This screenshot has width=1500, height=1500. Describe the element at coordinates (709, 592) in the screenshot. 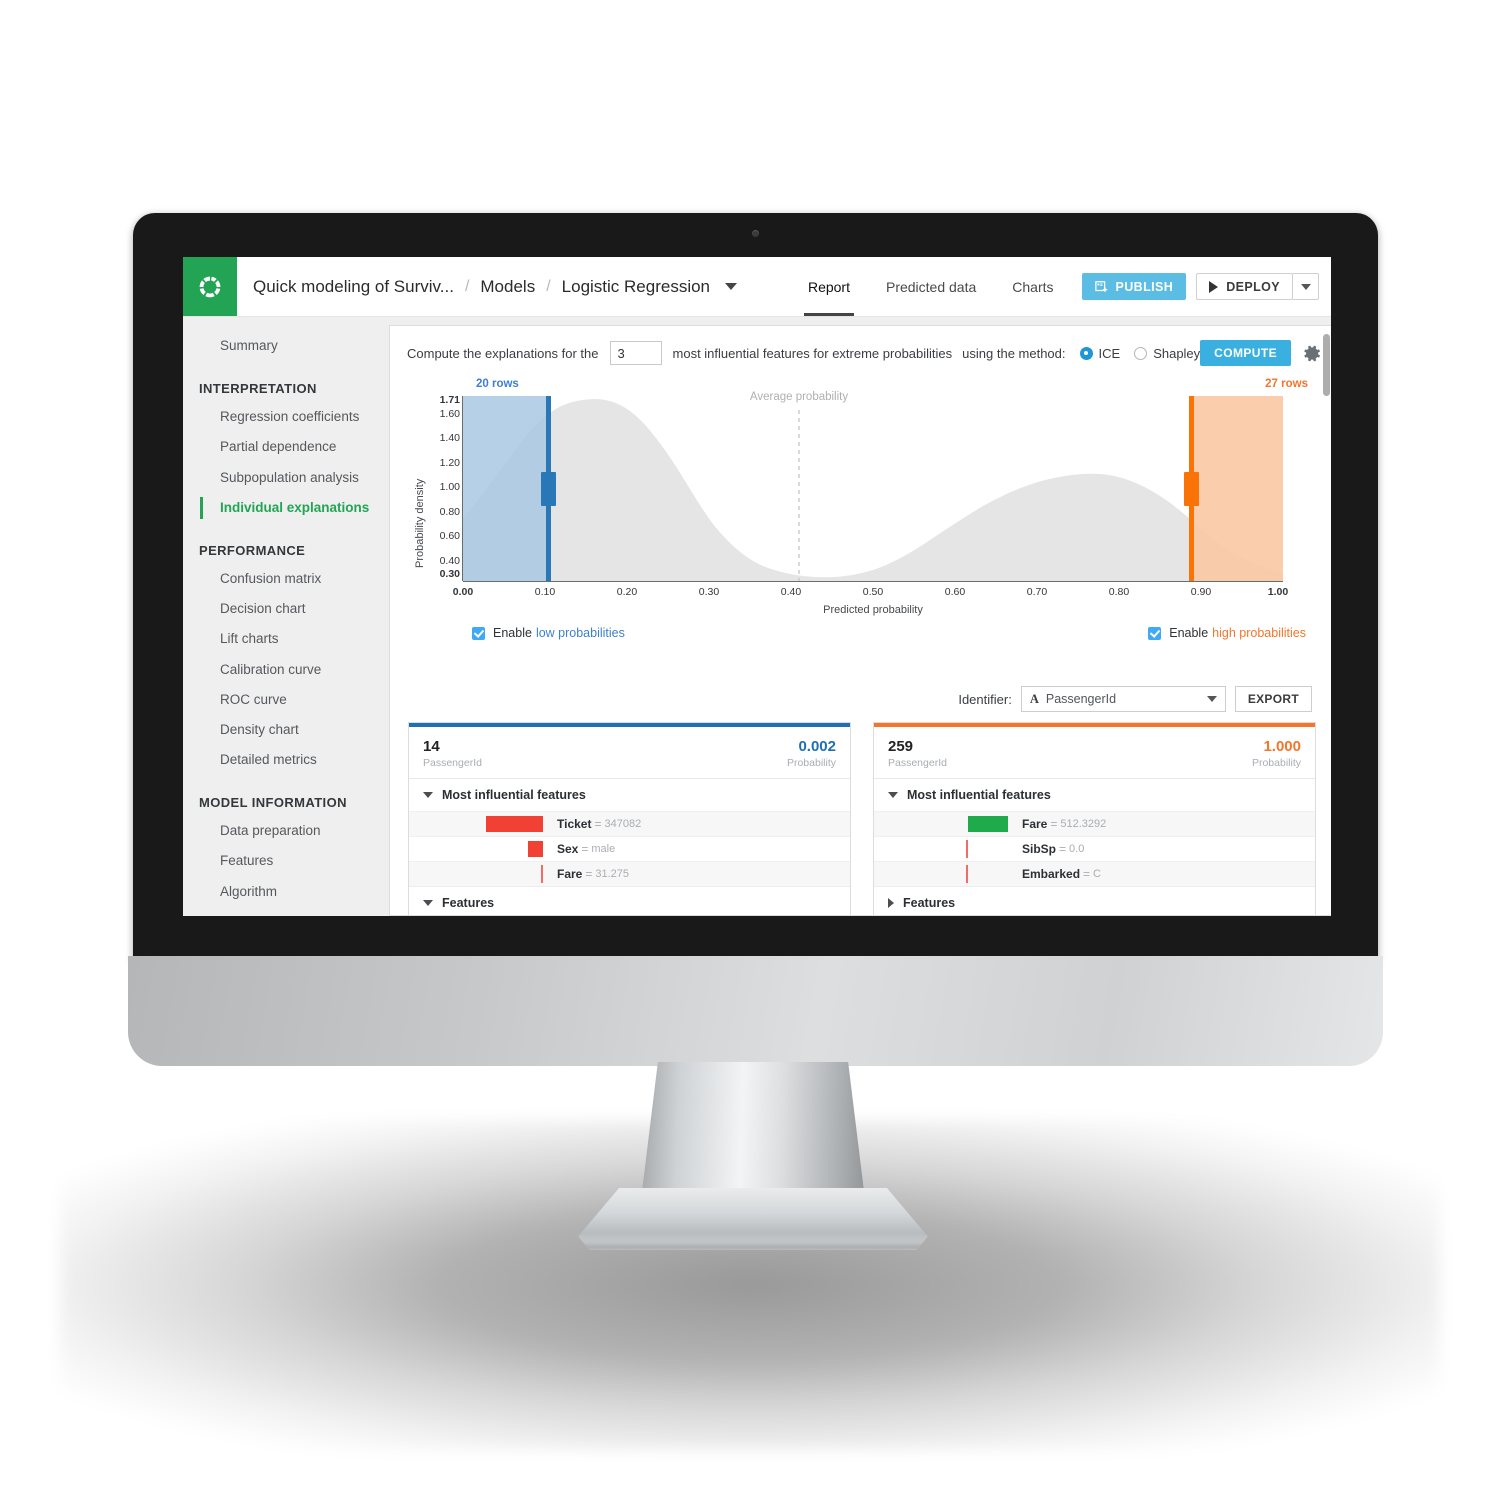

I see `x-tick: 0.30` at that location.